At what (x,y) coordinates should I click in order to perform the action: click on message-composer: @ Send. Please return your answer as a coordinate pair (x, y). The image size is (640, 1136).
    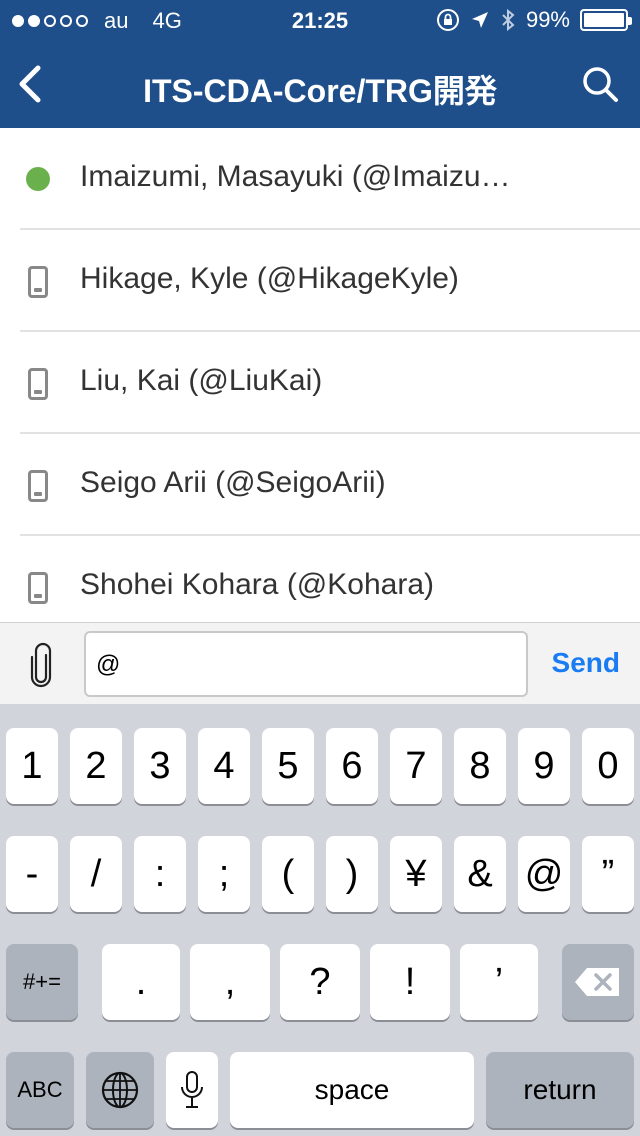
    Looking at the image, I should click on (320, 663).